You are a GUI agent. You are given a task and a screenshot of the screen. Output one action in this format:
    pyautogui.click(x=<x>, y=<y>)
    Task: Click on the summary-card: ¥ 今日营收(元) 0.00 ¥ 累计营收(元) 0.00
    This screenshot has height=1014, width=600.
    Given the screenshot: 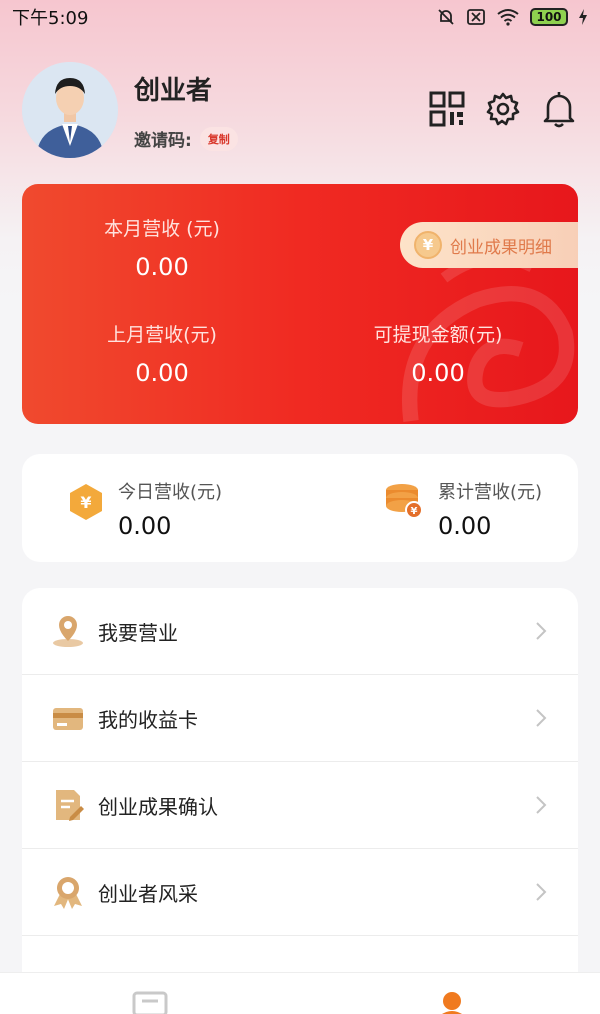 What is the action you would take?
    pyautogui.click(x=300, y=508)
    